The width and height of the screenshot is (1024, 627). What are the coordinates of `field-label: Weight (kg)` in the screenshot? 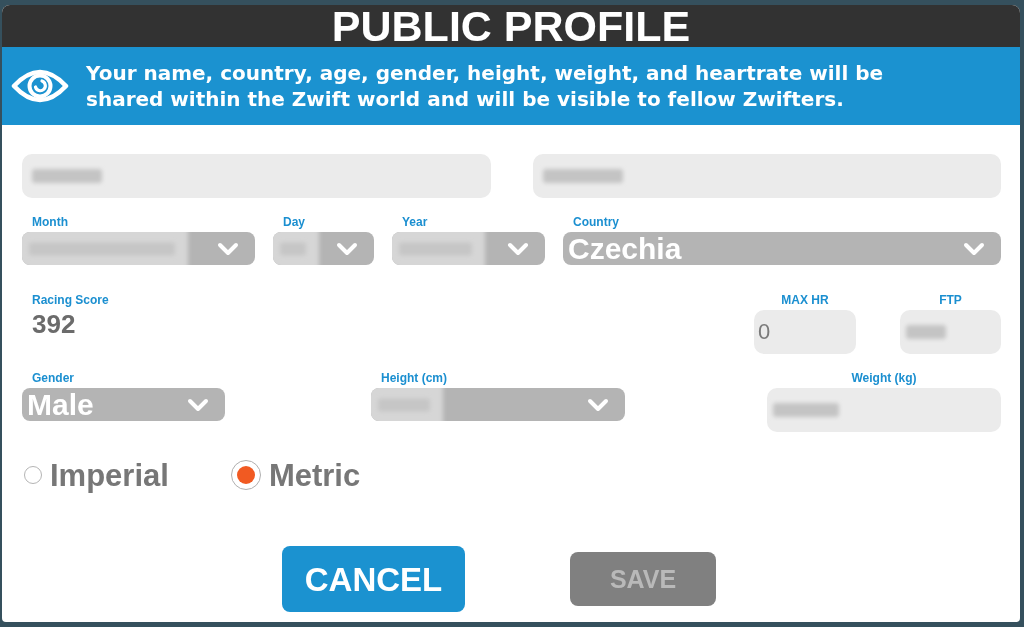 It's located at (884, 378).